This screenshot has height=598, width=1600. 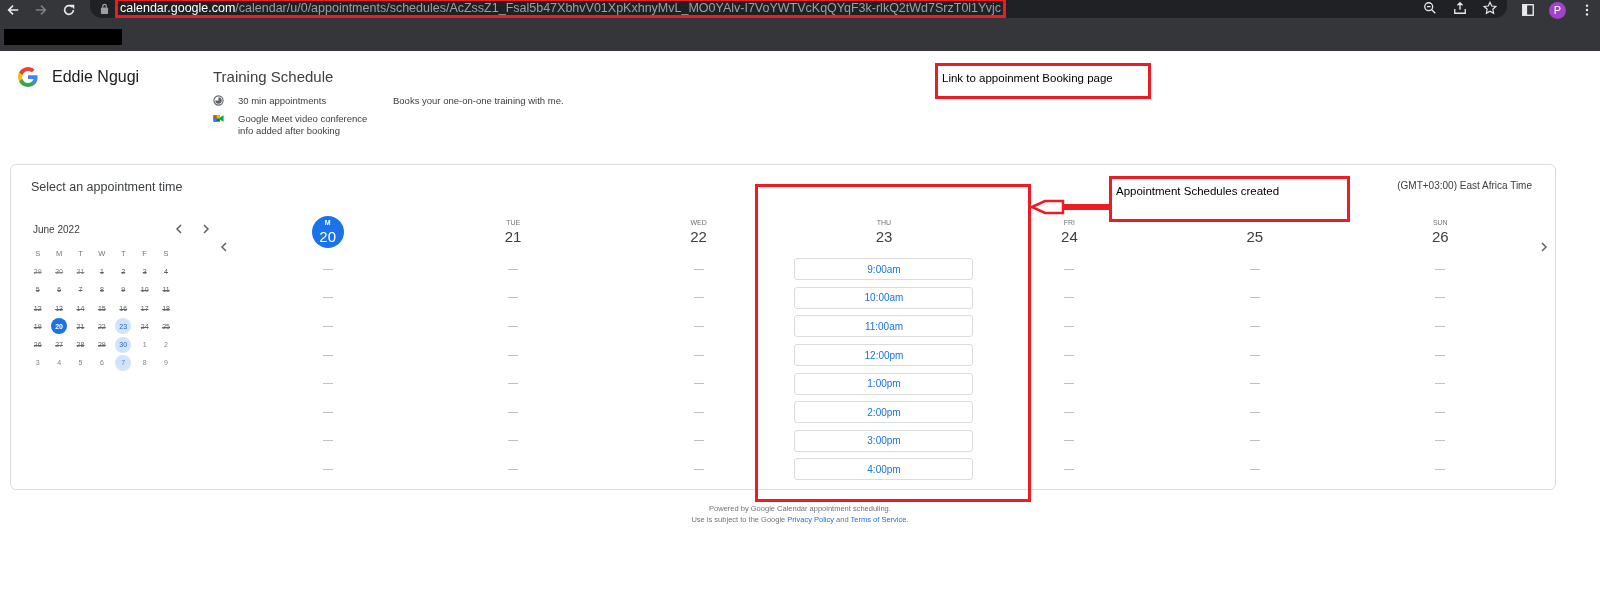 What do you see at coordinates (884, 297) in the screenshot?
I see `time-slot-button: 10:00am` at bounding box center [884, 297].